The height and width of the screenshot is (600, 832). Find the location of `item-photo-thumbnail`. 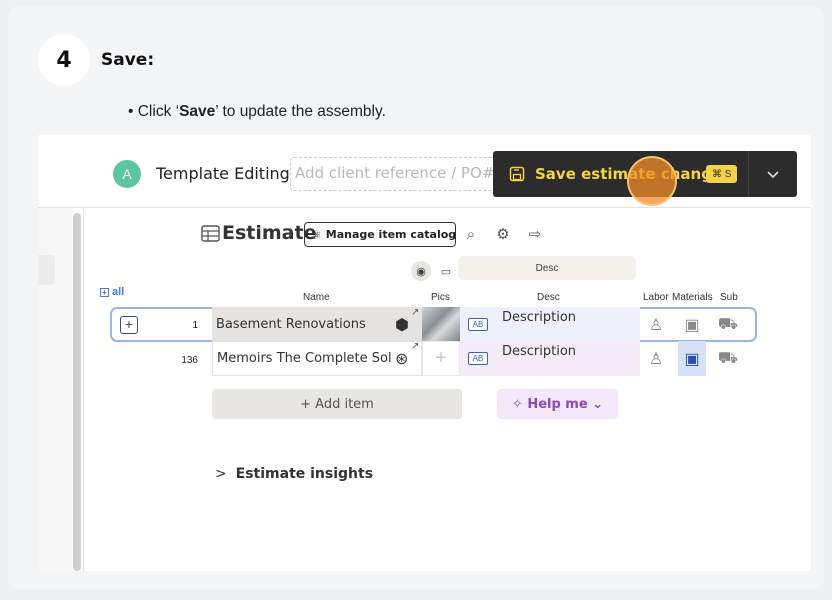

item-photo-thumbnail is located at coordinates (441, 324).